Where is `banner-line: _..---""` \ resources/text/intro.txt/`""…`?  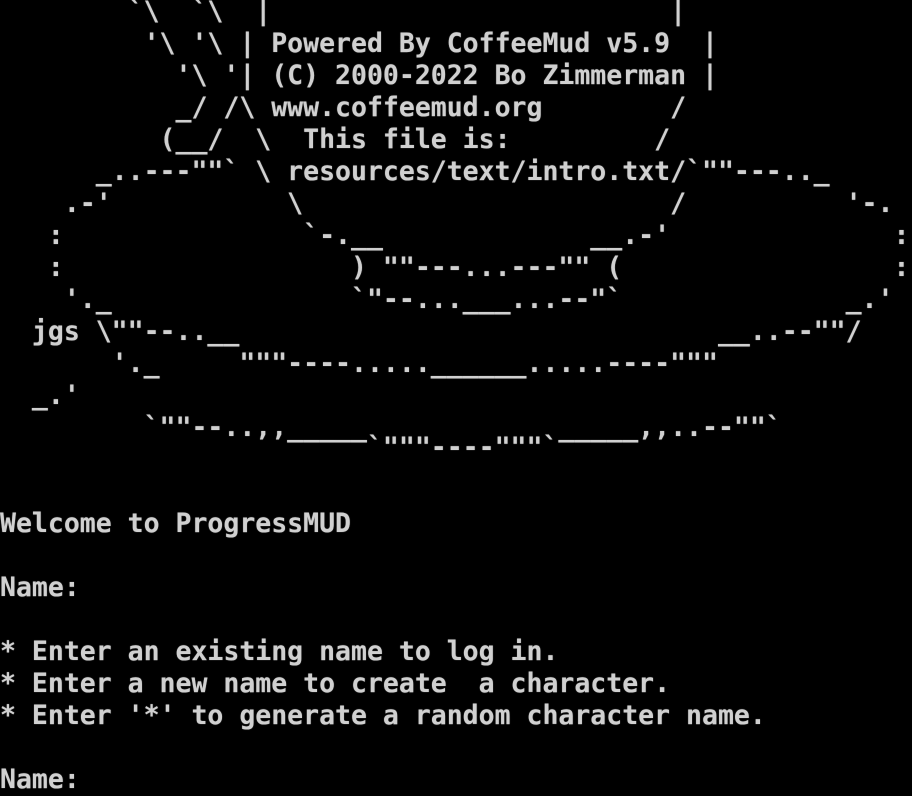 banner-line: _..---""` \ resources/text/intro.txt/`""… is located at coordinates (415, 171).